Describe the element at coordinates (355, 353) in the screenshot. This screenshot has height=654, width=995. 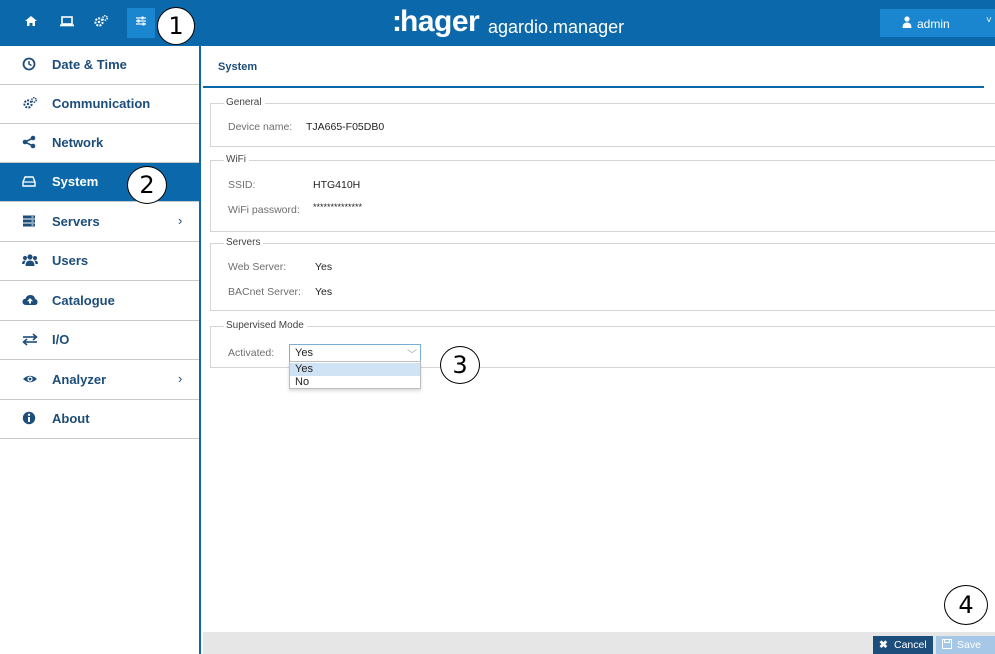
I see `activated-select: Yes ﹀` at that location.